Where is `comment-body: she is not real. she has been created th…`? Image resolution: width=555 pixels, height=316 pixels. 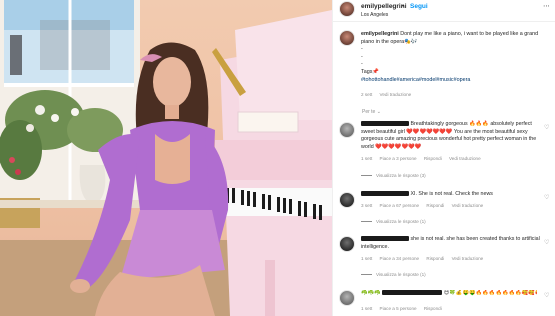
comment-body: she is not real. she has been created th… is located at coordinates (451, 243).